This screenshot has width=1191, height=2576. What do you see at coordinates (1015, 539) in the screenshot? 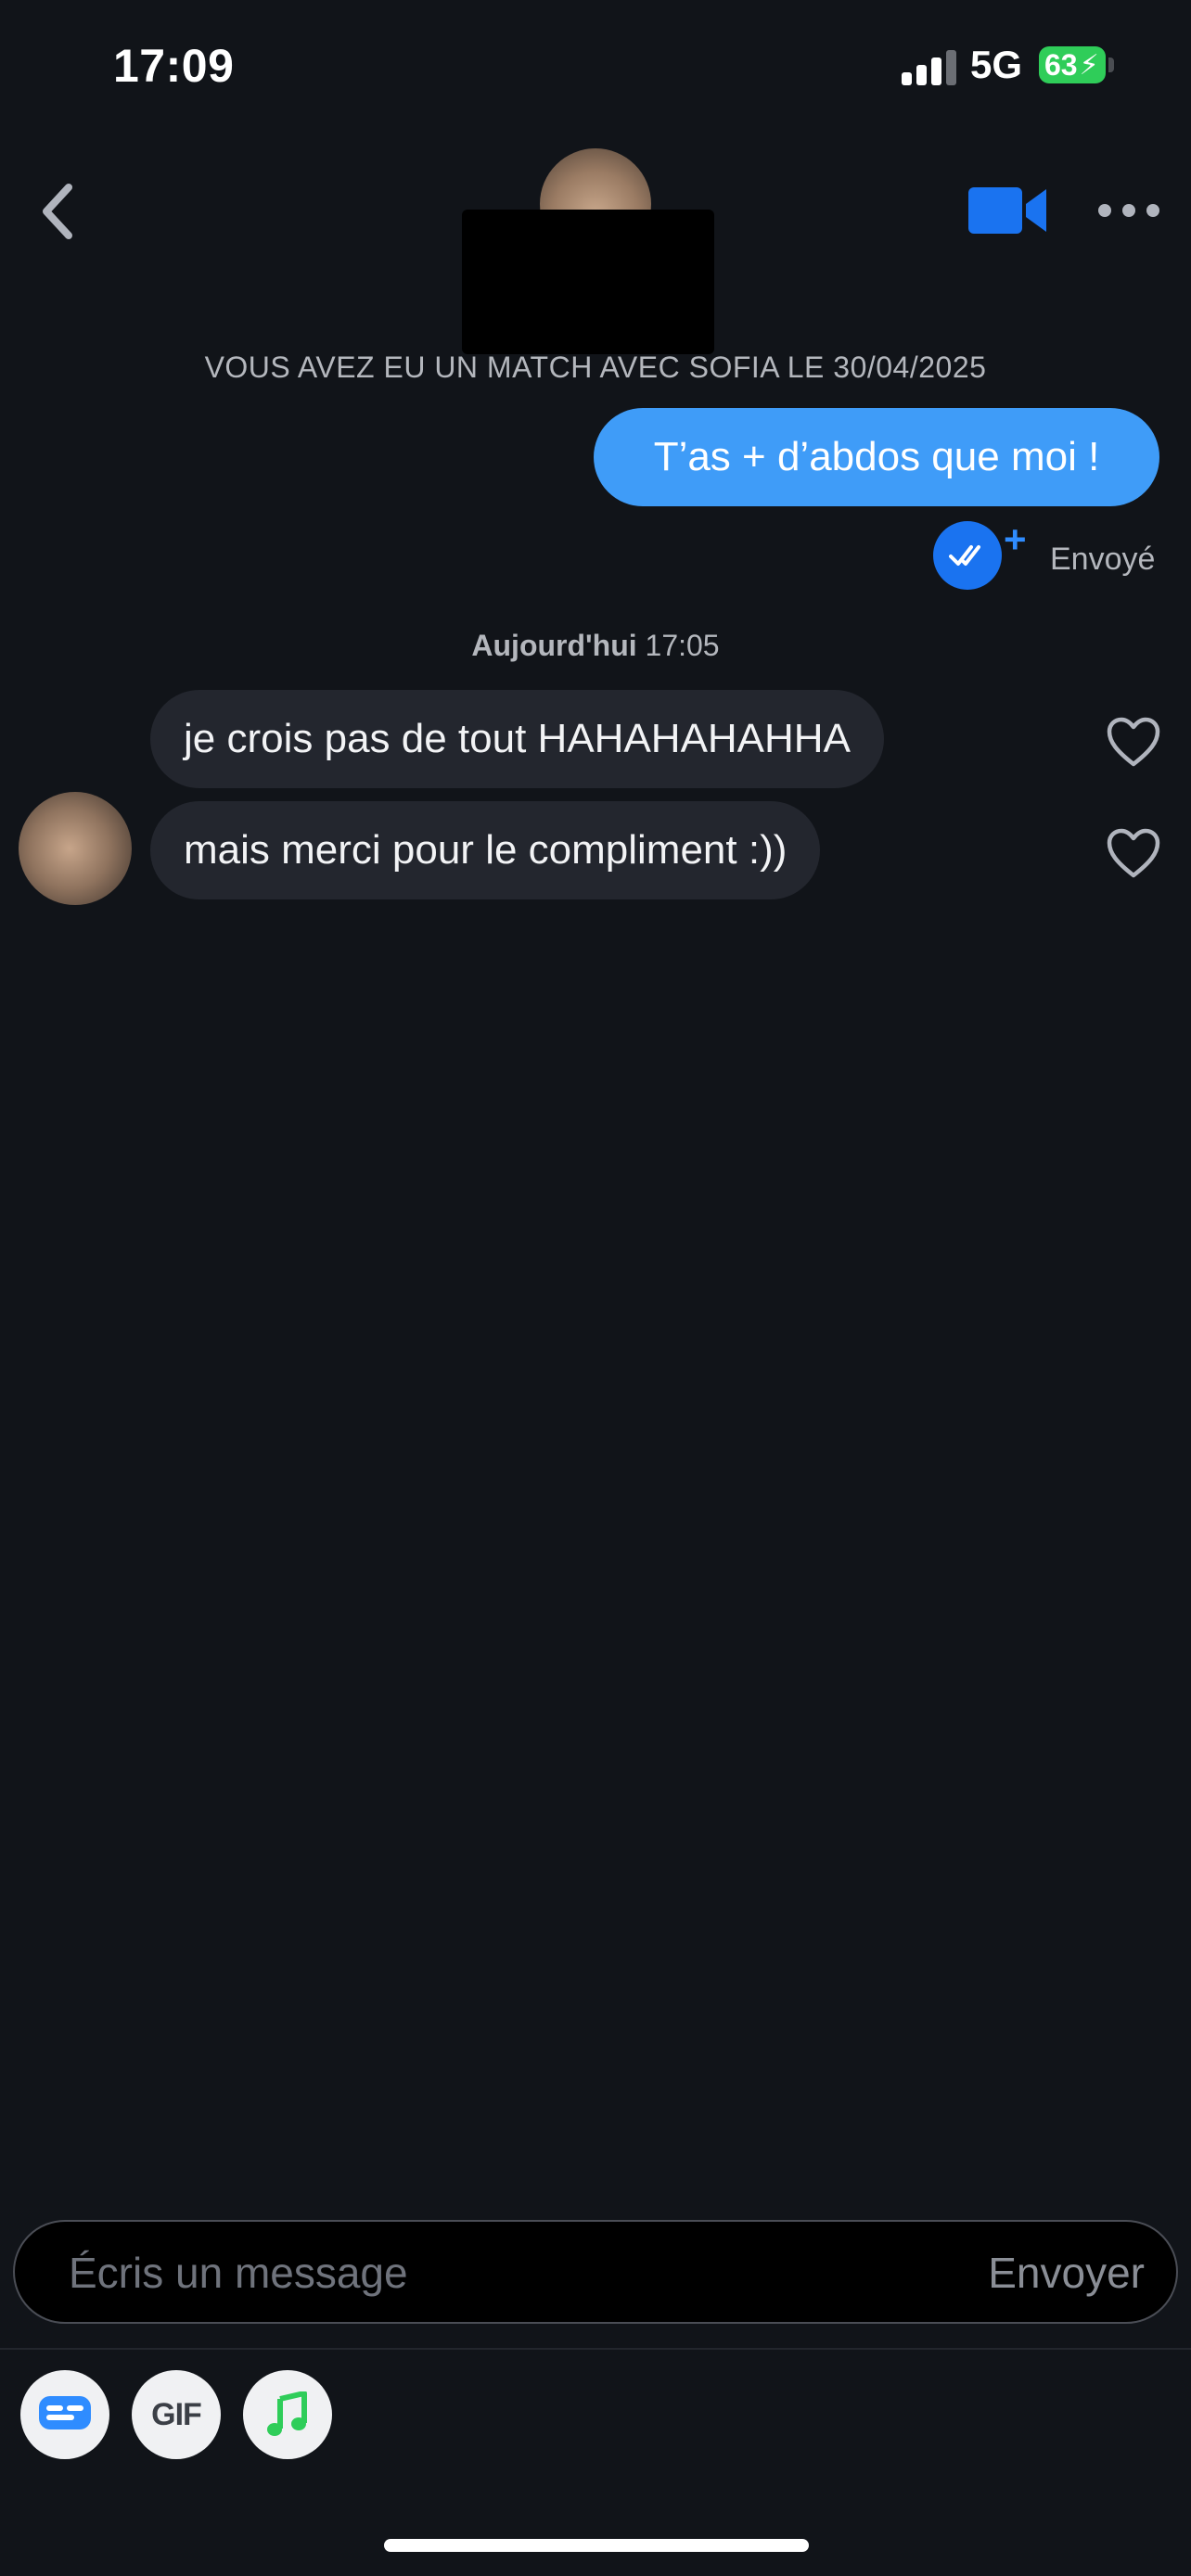
I see `plus-icon: +` at bounding box center [1015, 539].